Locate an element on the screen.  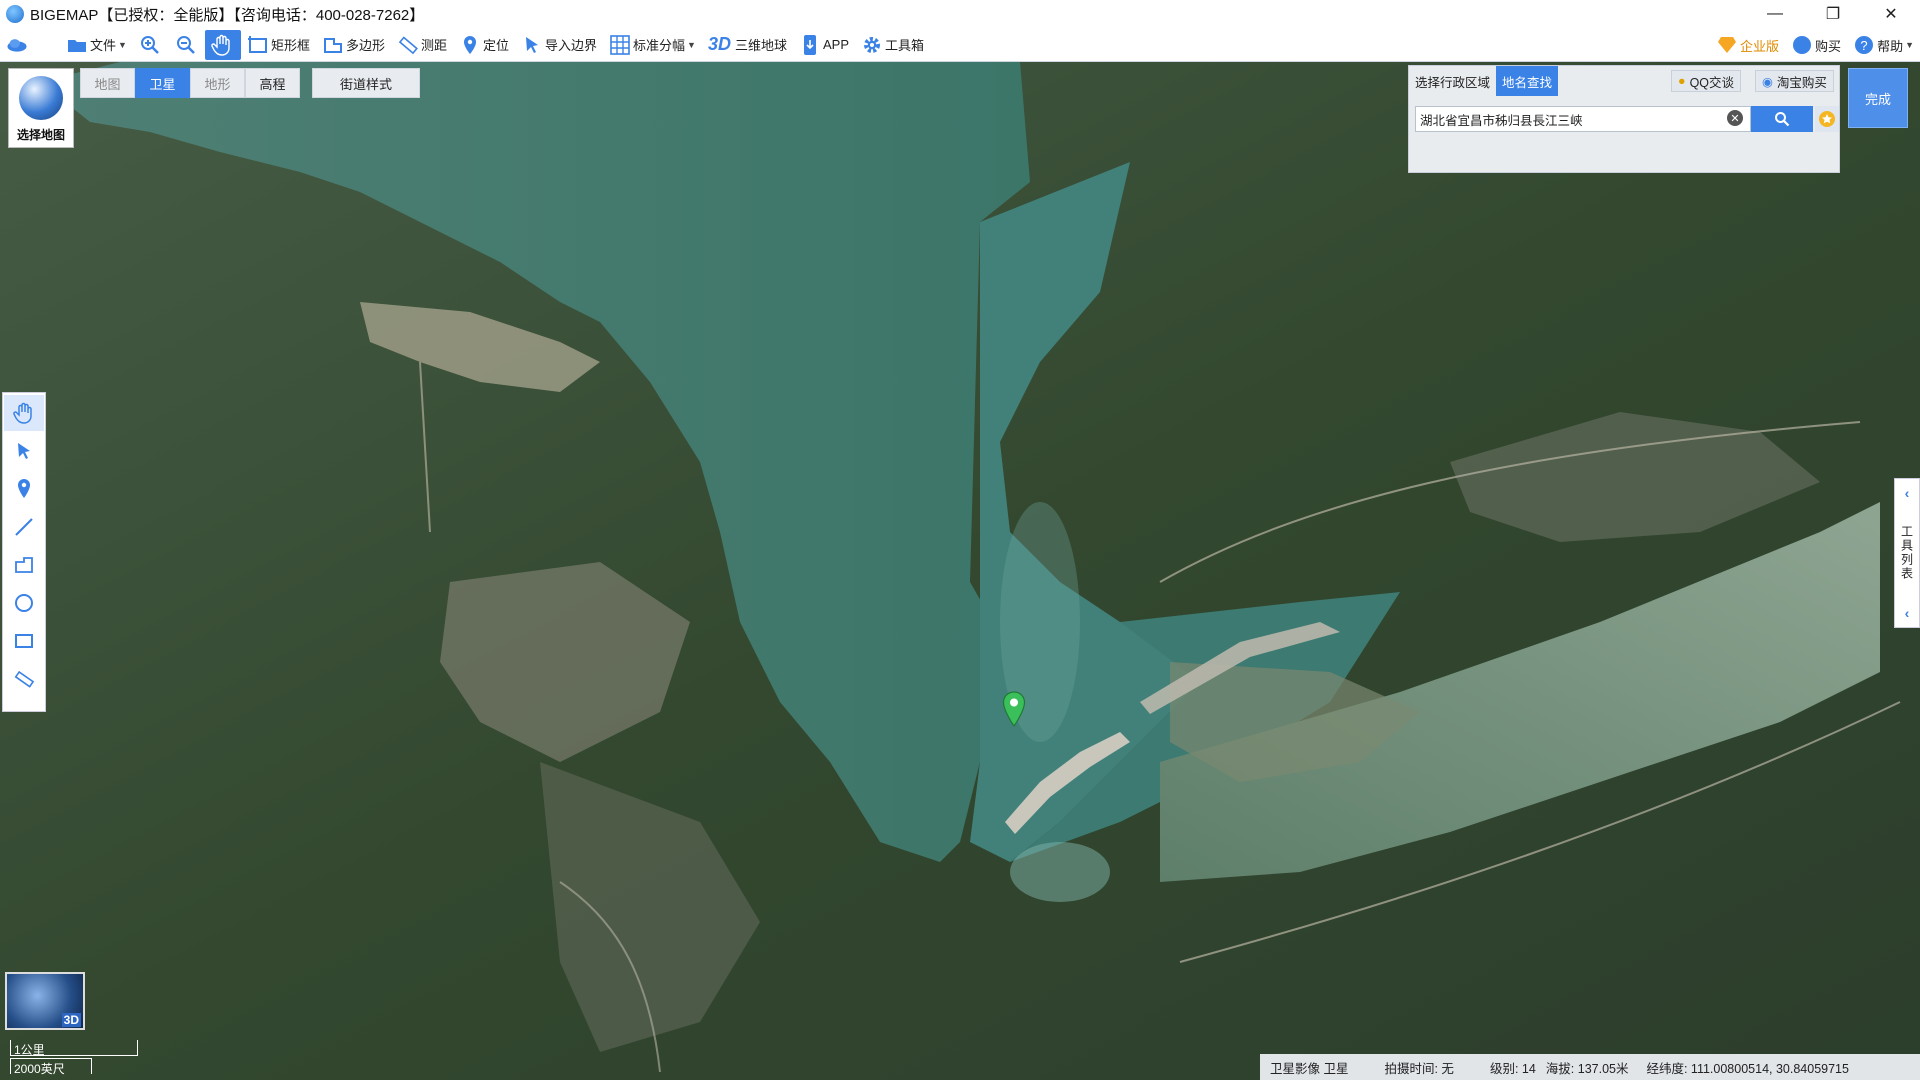
zoom-out-icon is located at coordinates (186, 45).